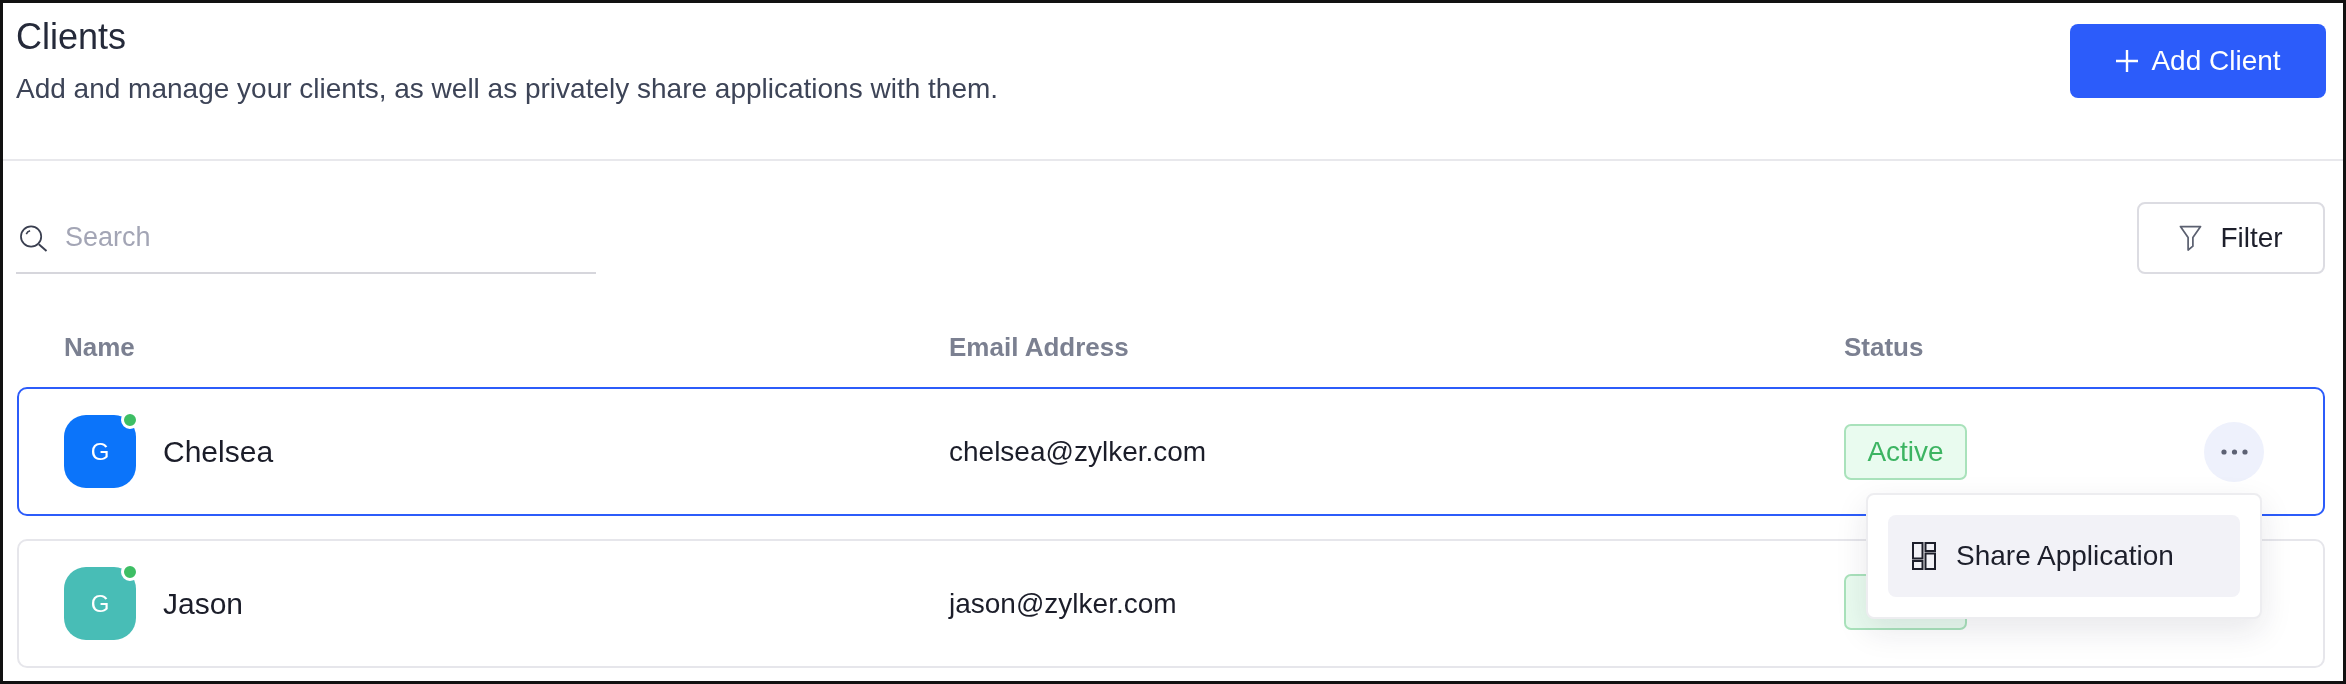  Describe the element at coordinates (2234, 451) in the screenshot. I see `ellipsis-icon` at that location.